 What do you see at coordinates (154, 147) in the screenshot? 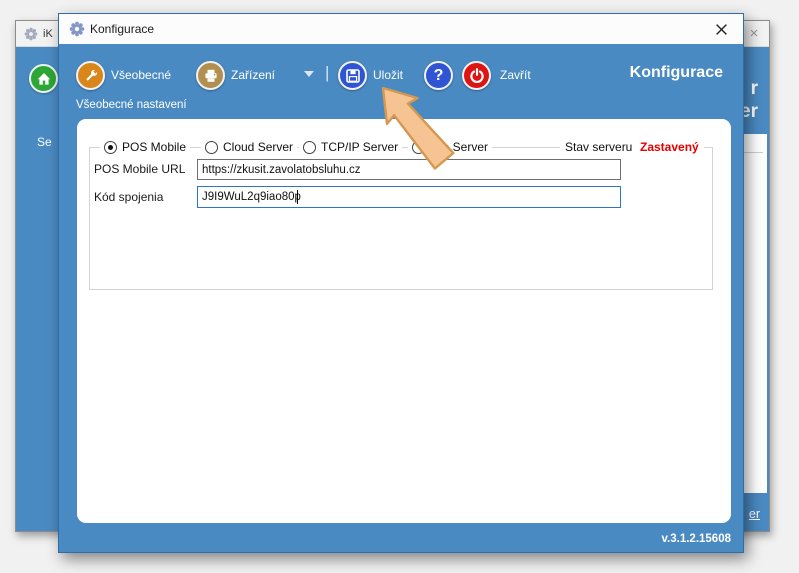
I see `radio-label: POS Mobile` at bounding box center [154, 147].